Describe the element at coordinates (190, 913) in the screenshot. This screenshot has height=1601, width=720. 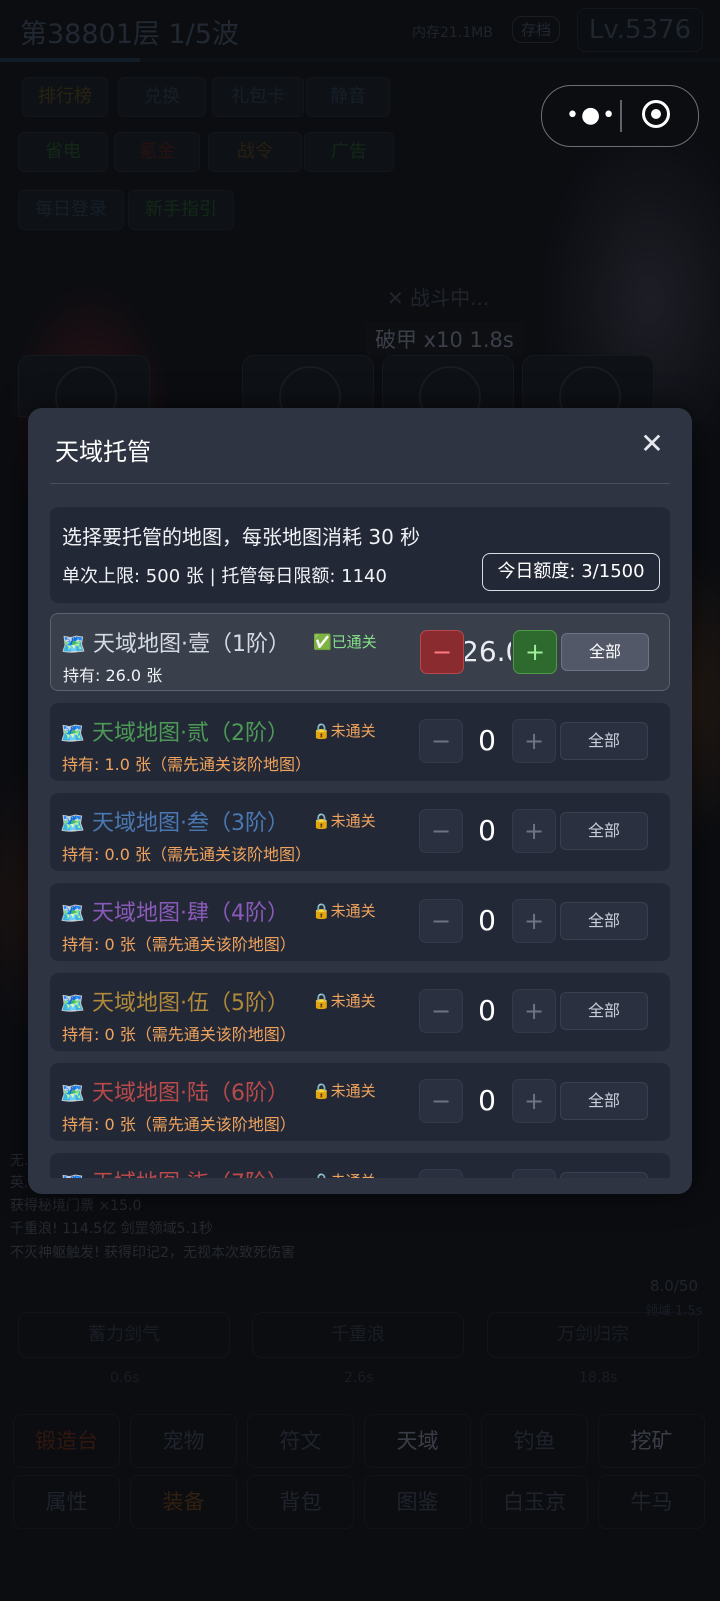
I see `map-name: 天域地图·肆（4阶）` at that location.